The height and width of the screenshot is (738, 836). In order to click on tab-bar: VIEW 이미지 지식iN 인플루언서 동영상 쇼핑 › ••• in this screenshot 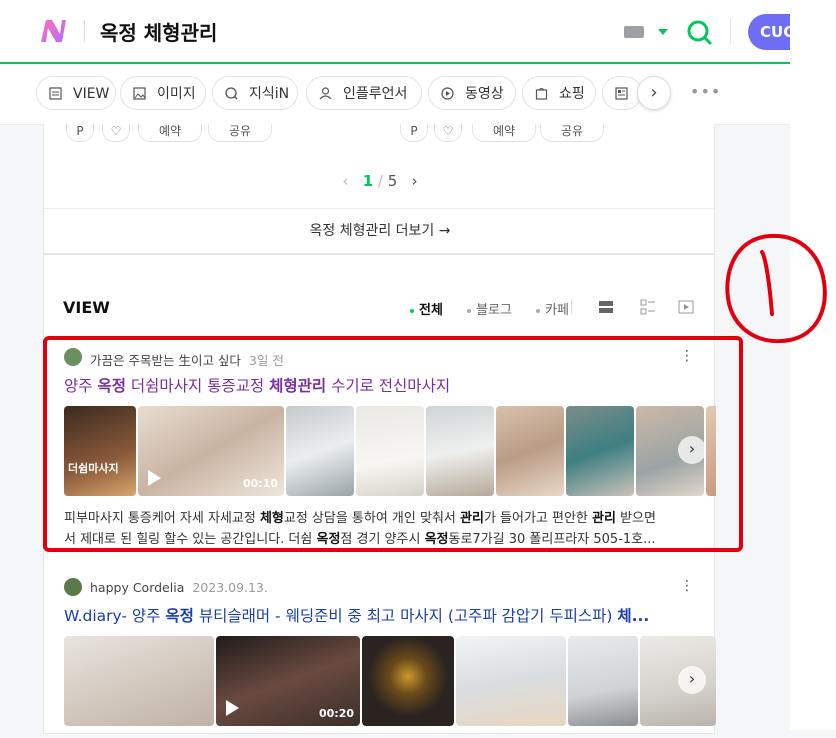, I will do `click(395, 94)`.